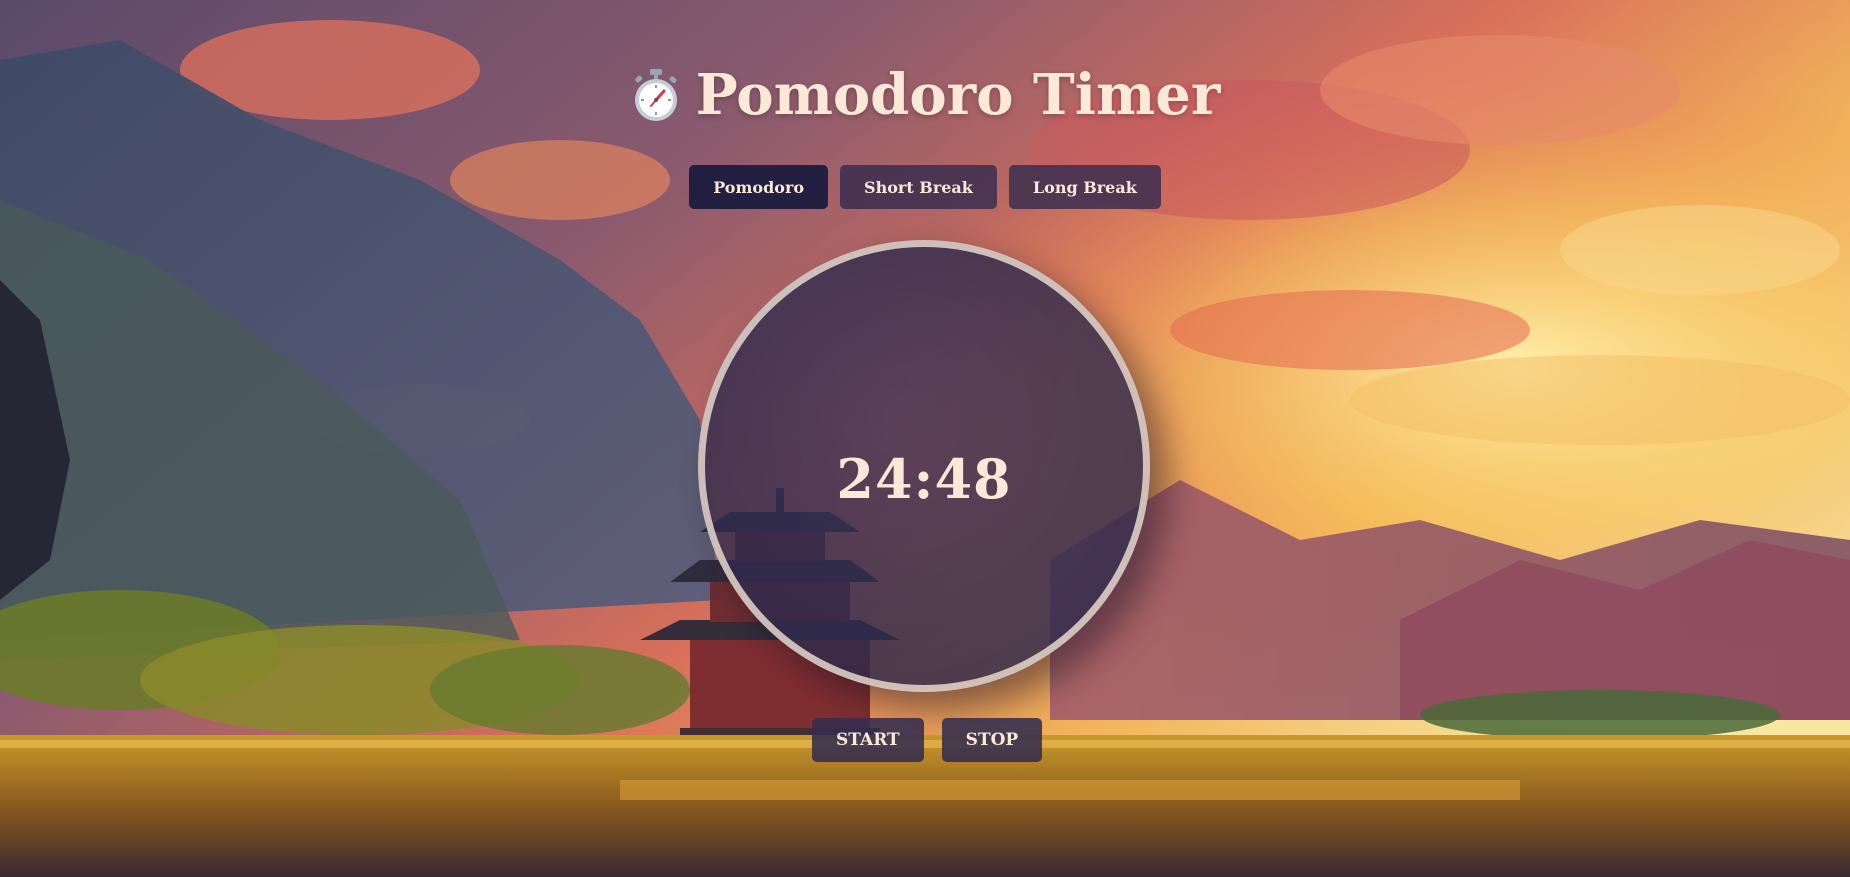  Describe the element at coordinates (656, 95) in the screenshot. I see `stopwatch-icon` at that location.